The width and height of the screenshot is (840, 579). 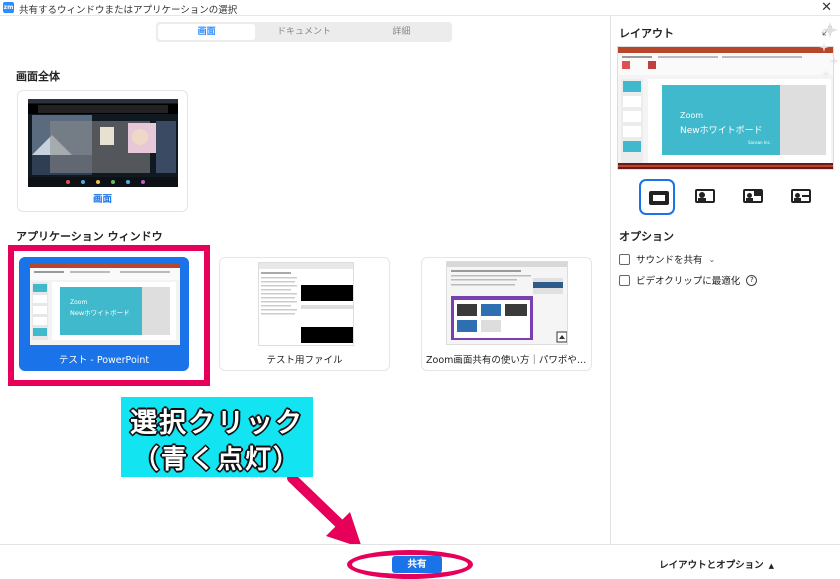 I want to click on layout-preview-image: Sansan Inc., so click(x=725, y=108).